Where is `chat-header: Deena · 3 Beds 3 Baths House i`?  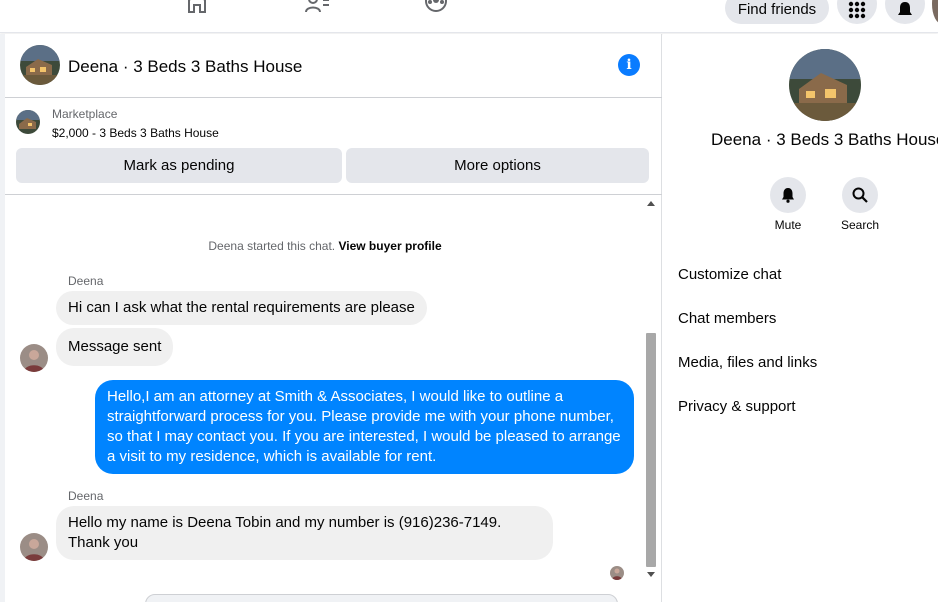 chat-header: Deena · 3 Beds 3 Baths House i is located at coordinates (333, 66).